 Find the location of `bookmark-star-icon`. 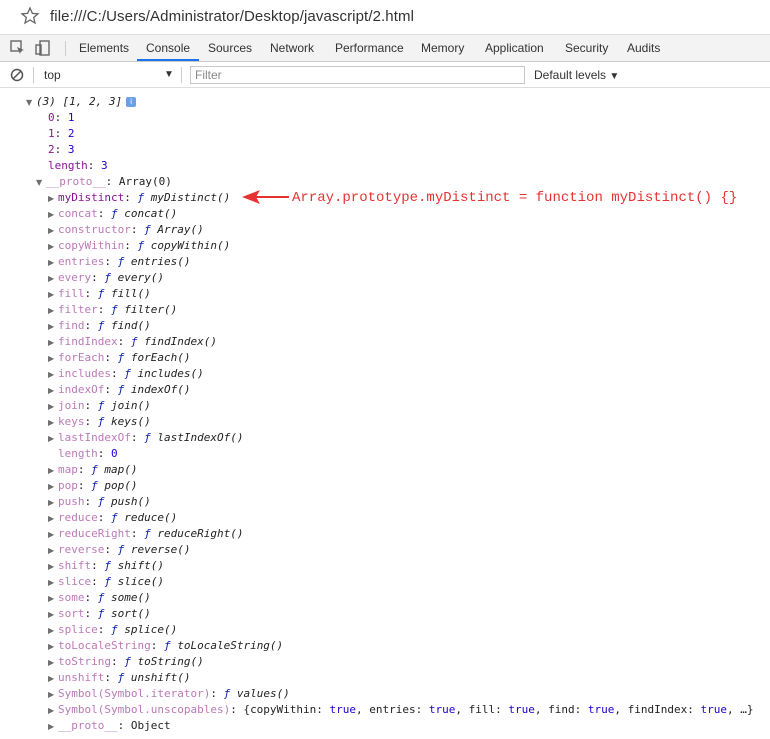

bookmark-star-icon is located at coordinates (30, 16).